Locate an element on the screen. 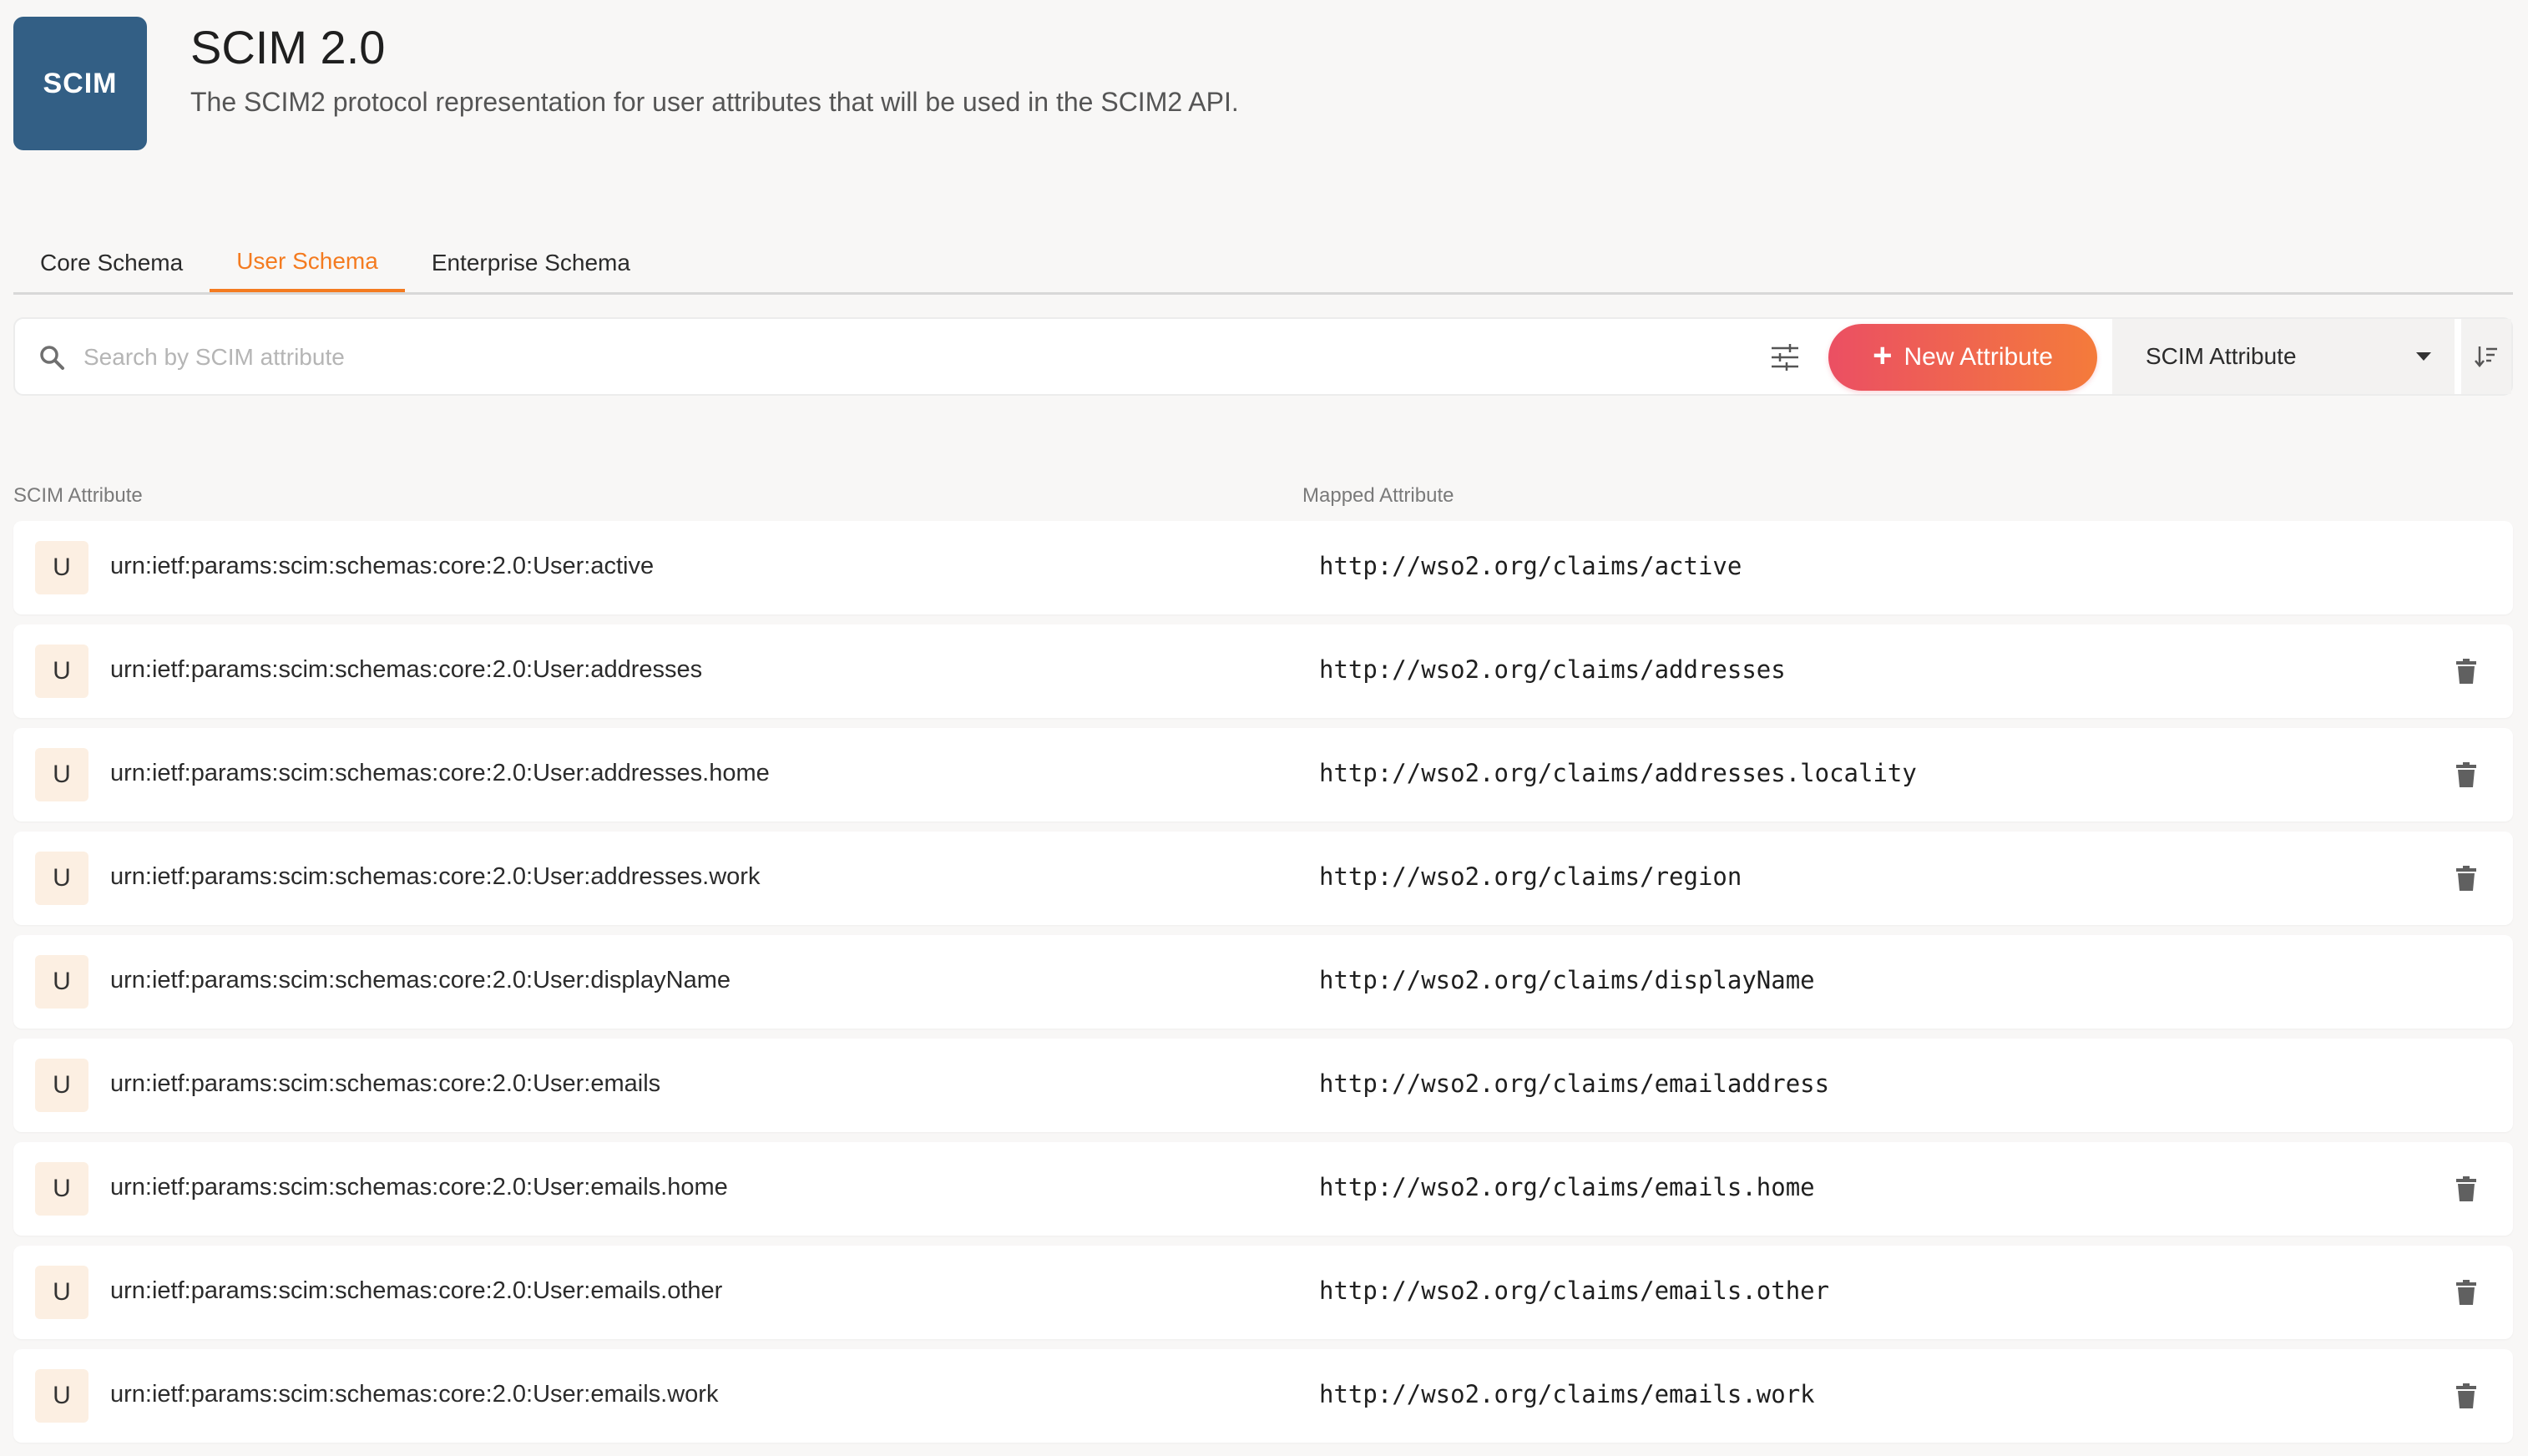  mapped-attribute: http://wso2.org/claims/region is located at coordinates (1530, 876).